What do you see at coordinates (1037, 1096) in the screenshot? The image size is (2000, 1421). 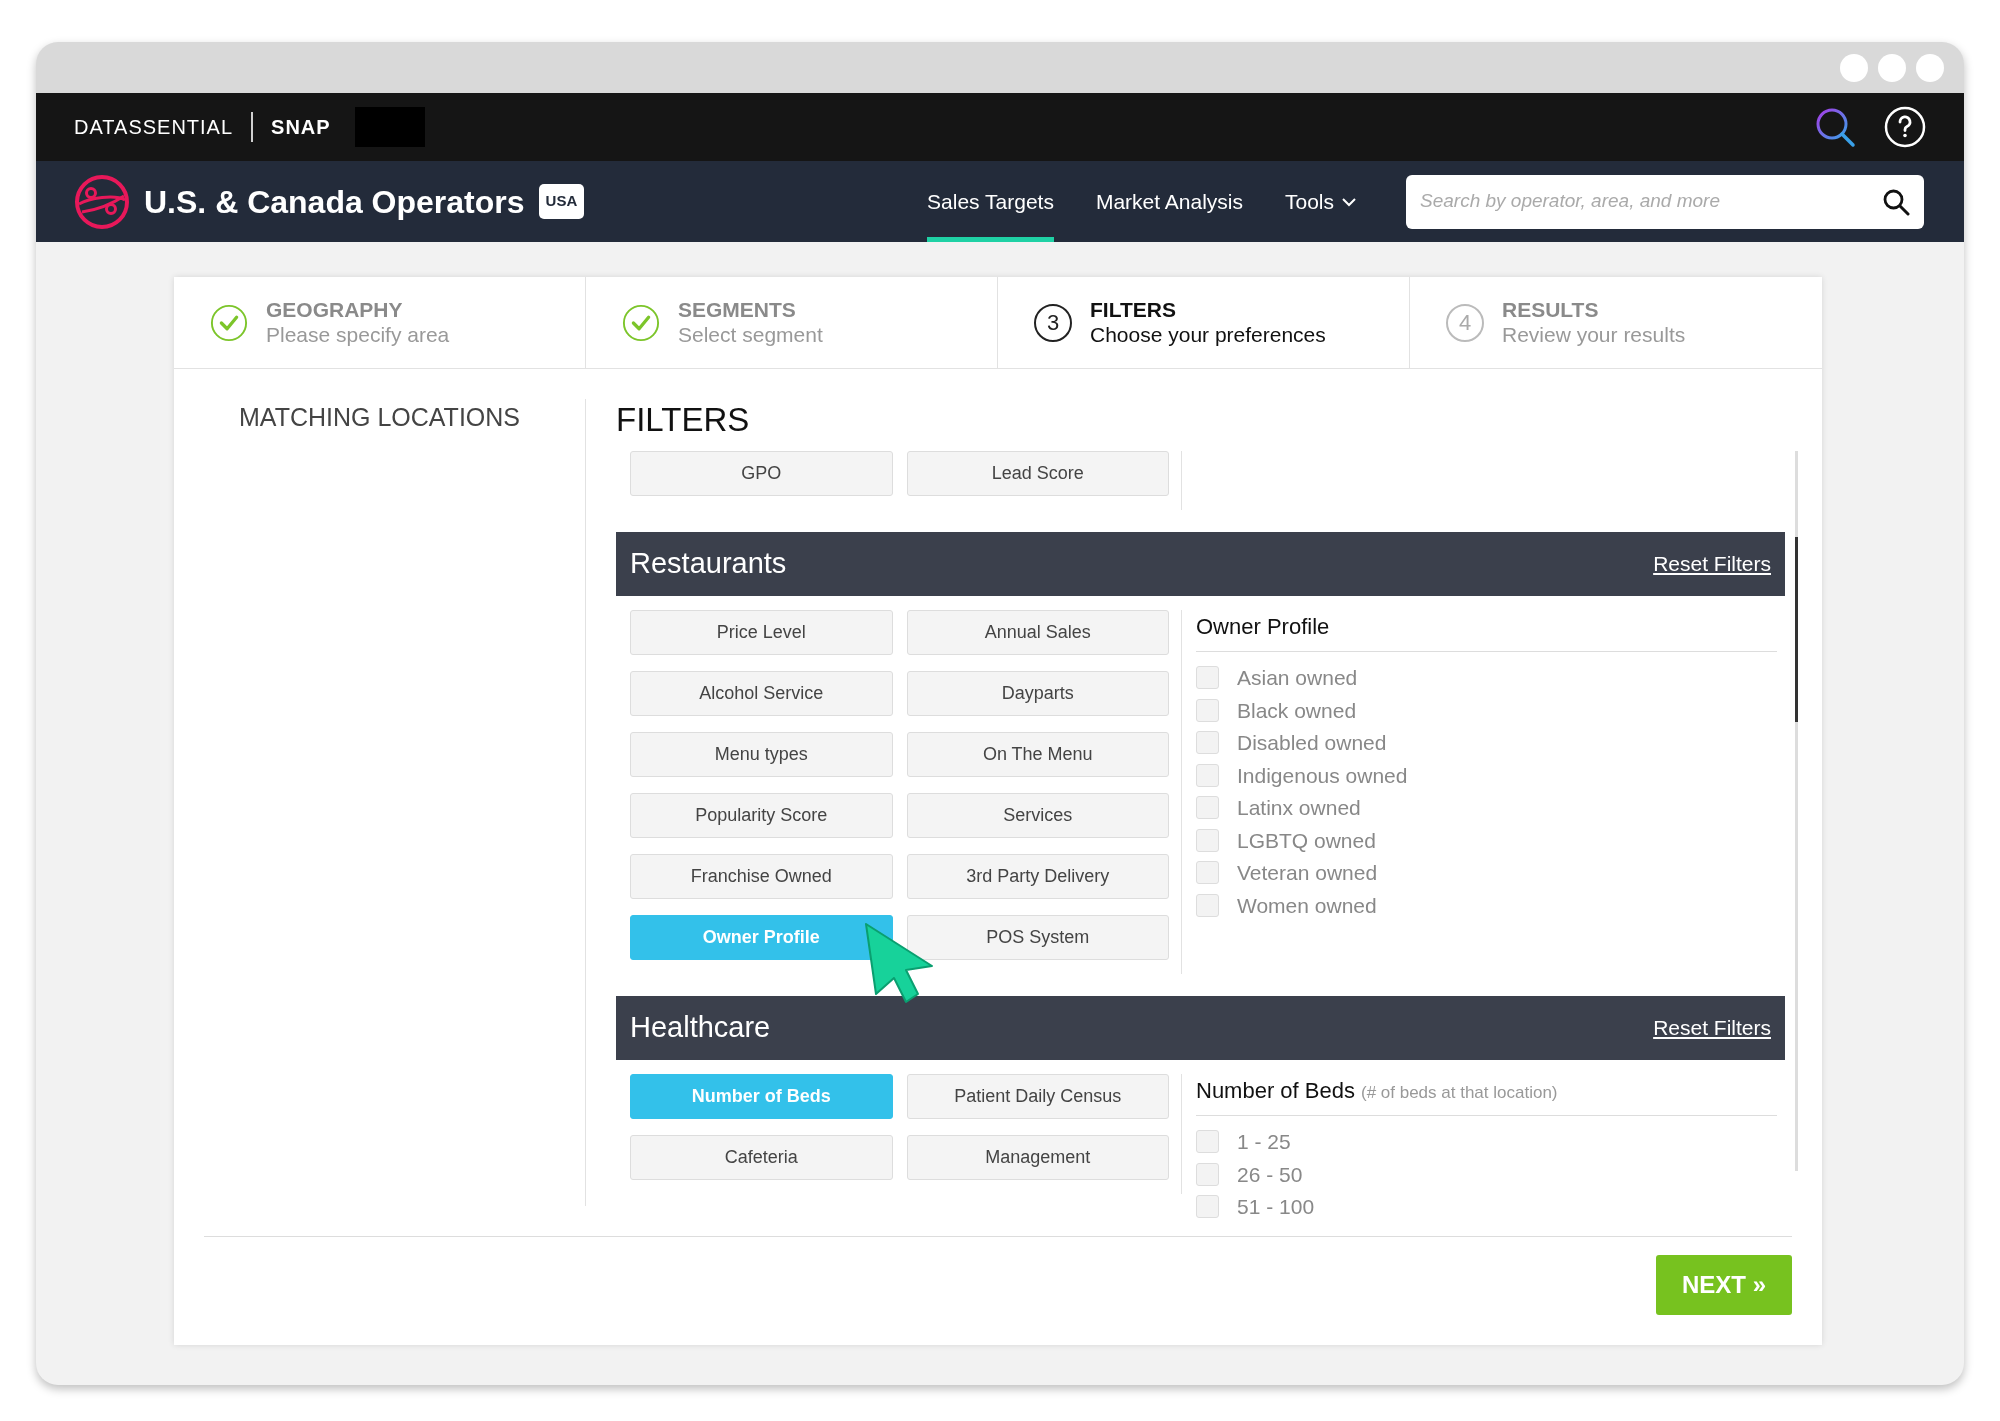 I see `filter-button: Patient Daily Census` at bounding box center [1037, 1096].